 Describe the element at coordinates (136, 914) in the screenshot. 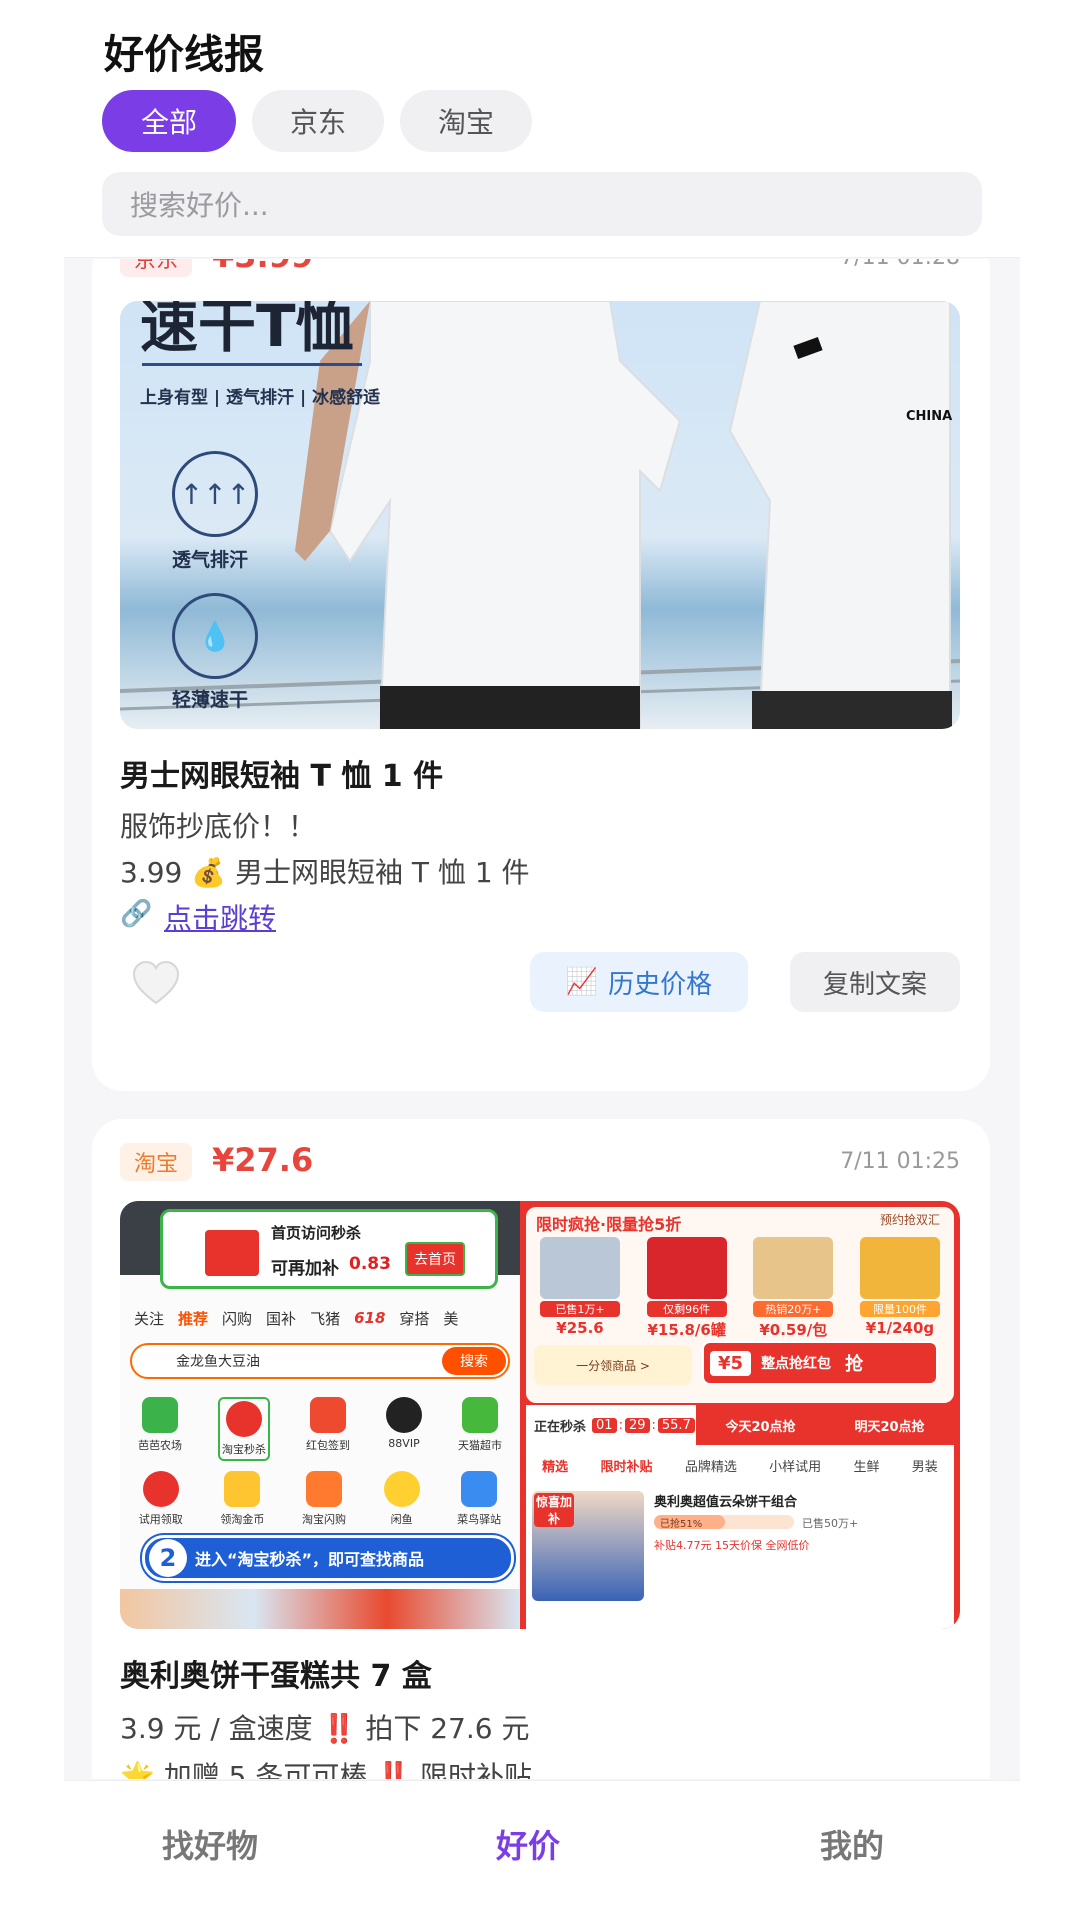

I see `link-icon: 🔗` at that location.